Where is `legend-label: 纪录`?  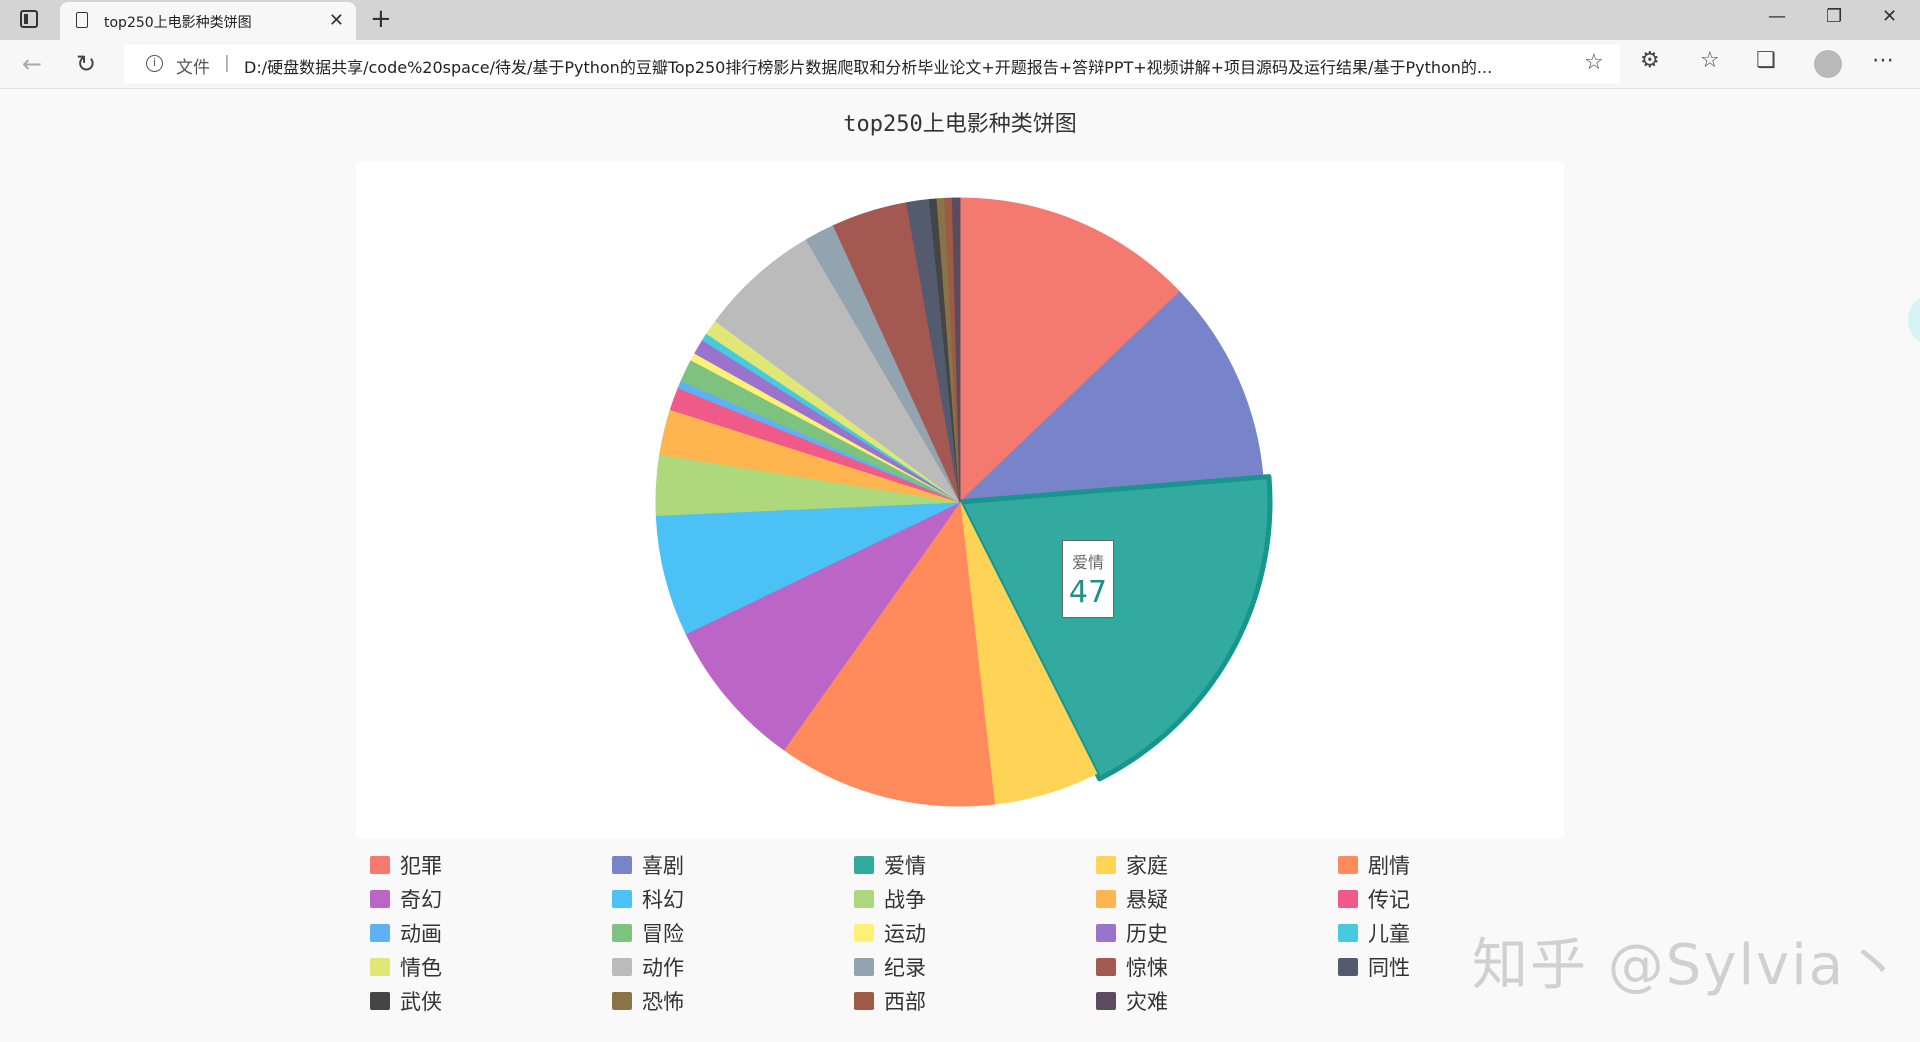
legend-label: 纪录 is located at coordinates (905, 968).